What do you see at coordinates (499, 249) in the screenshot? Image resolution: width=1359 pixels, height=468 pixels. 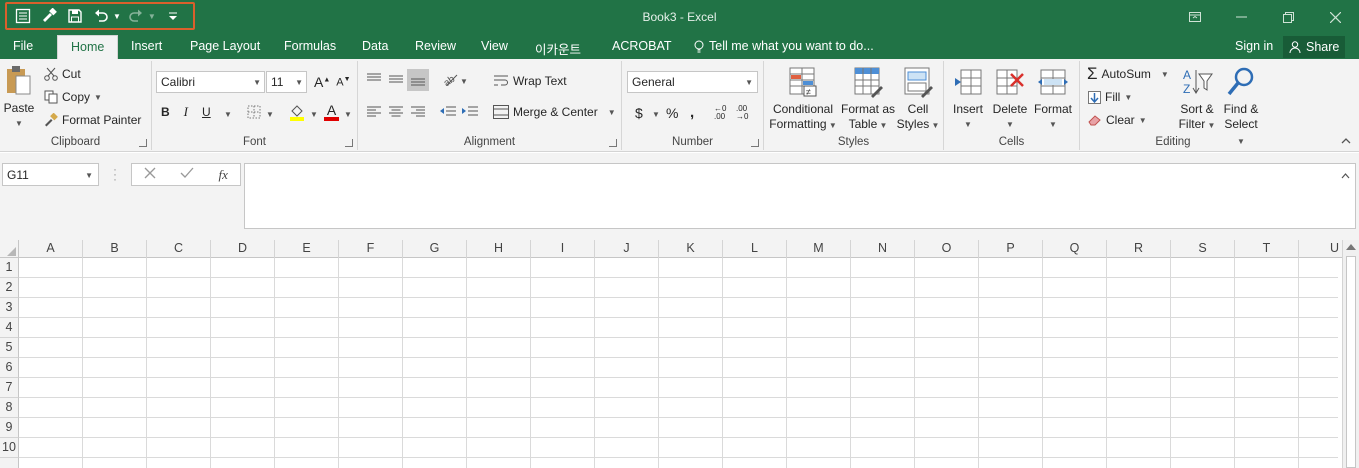 I see `column-header-h: H` at bounding box center [499, 249].